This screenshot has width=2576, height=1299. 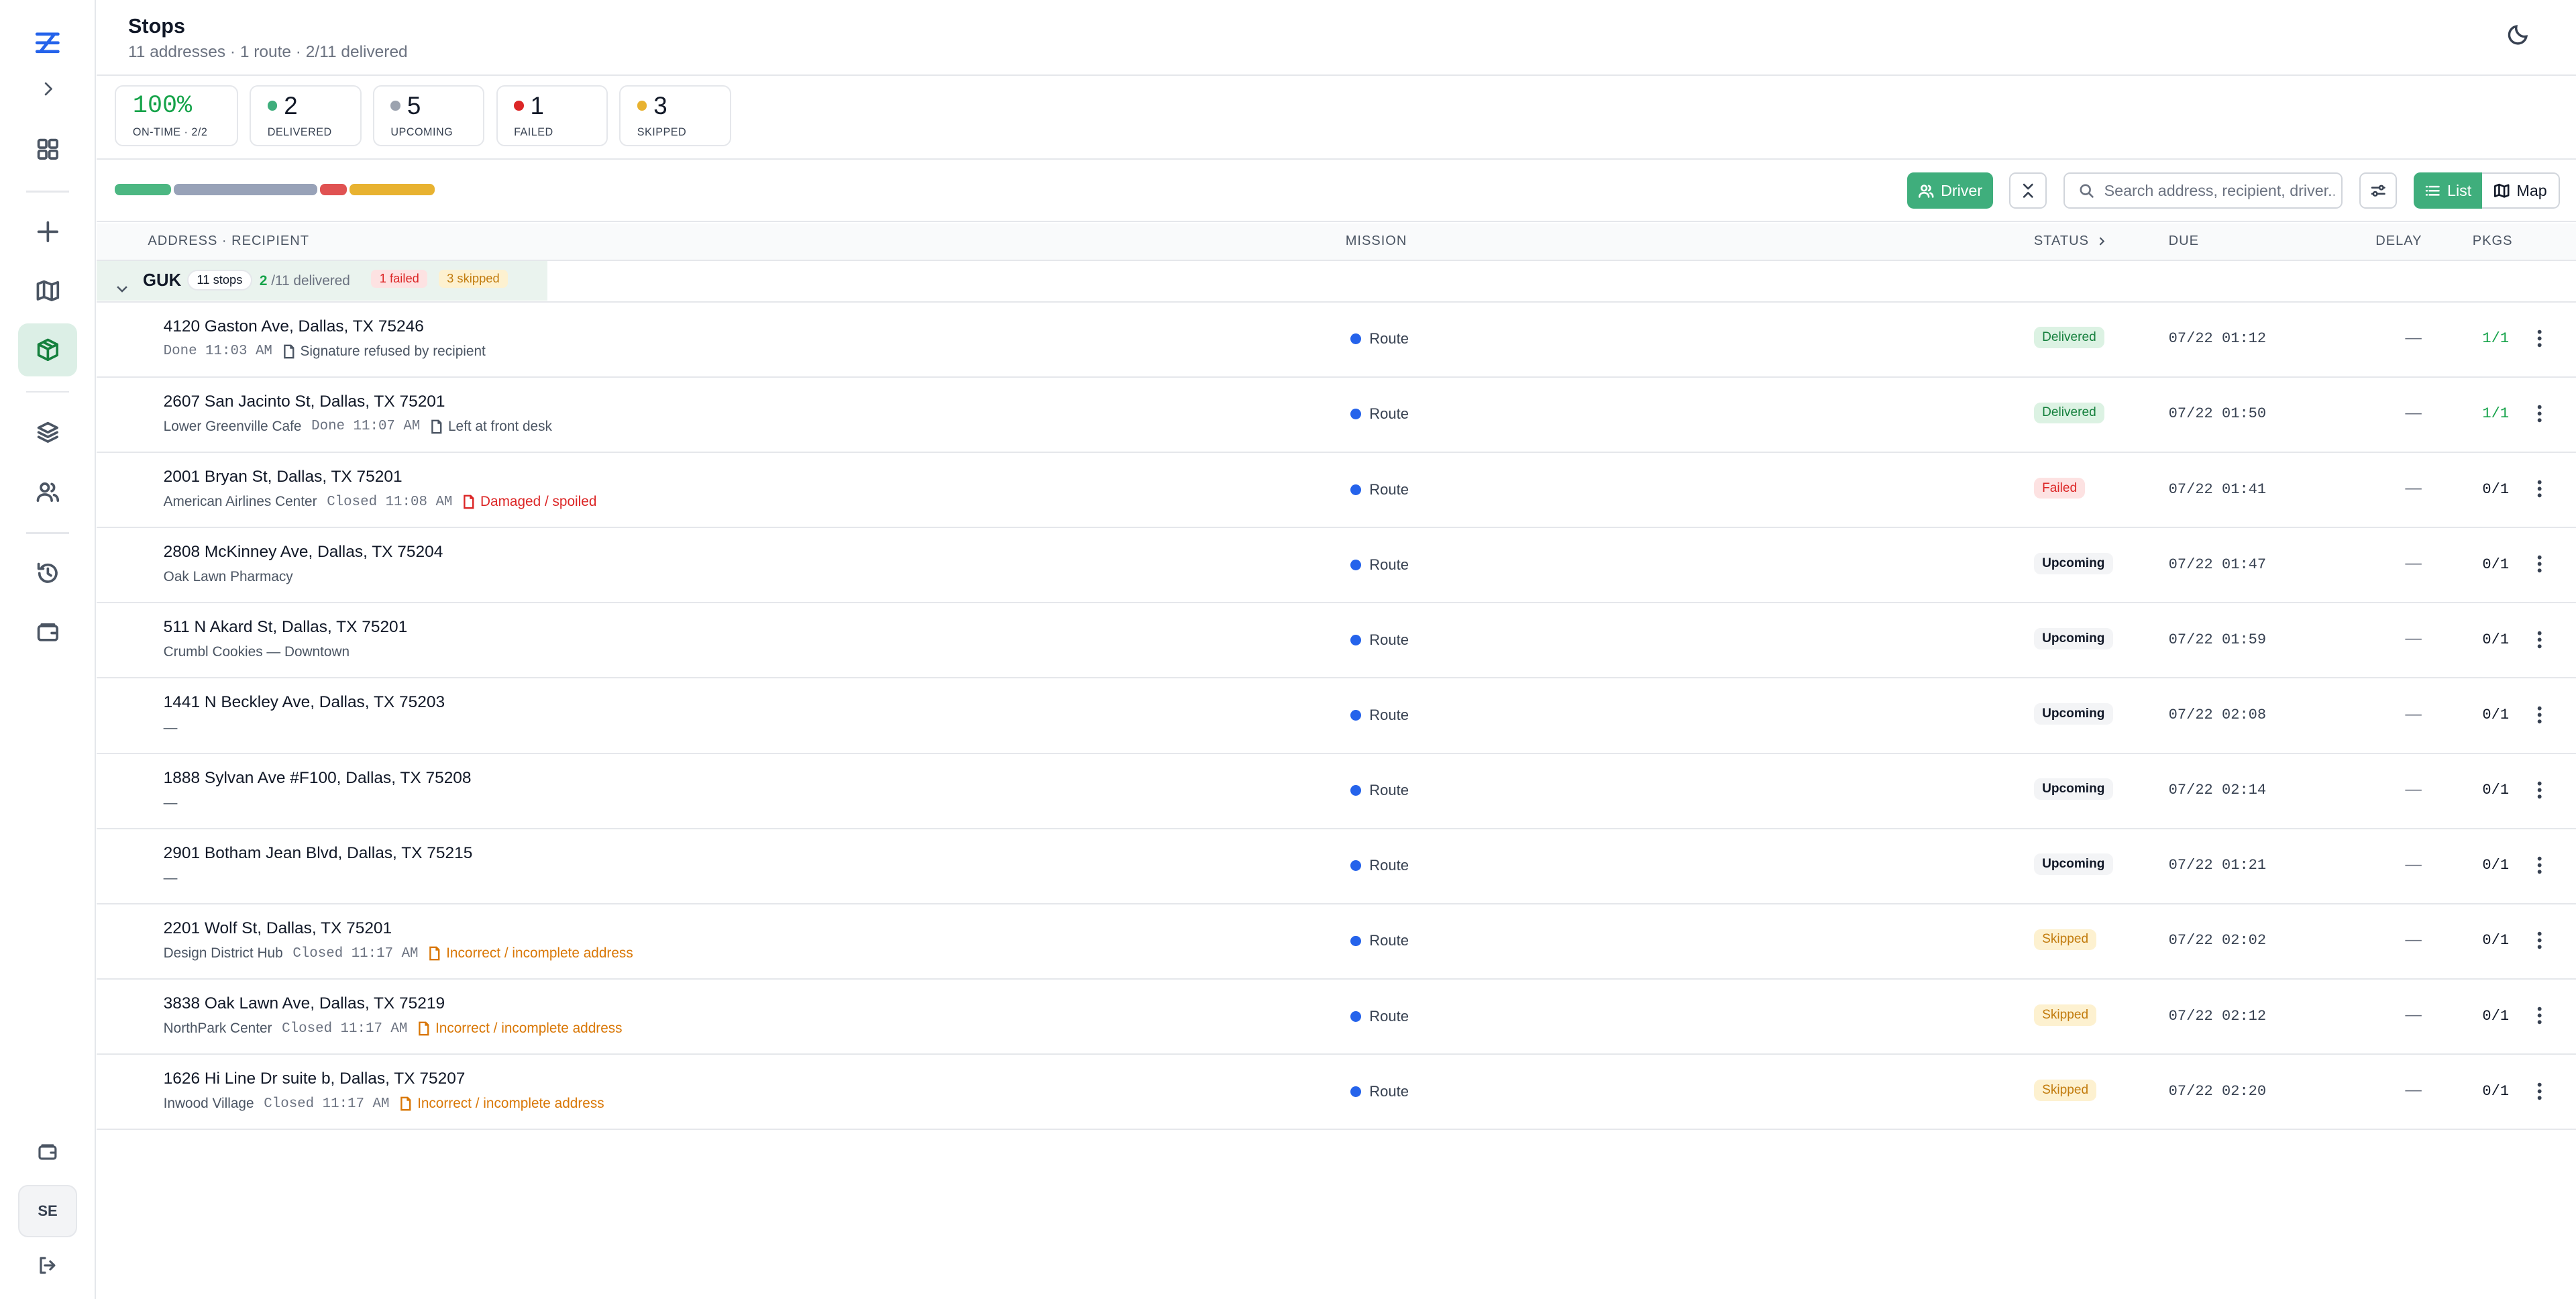 What do you see at coordinates (1376, 241) in the screenshot?
I see `column-header-mission: MISSION` at bounding box center [1376, 241].